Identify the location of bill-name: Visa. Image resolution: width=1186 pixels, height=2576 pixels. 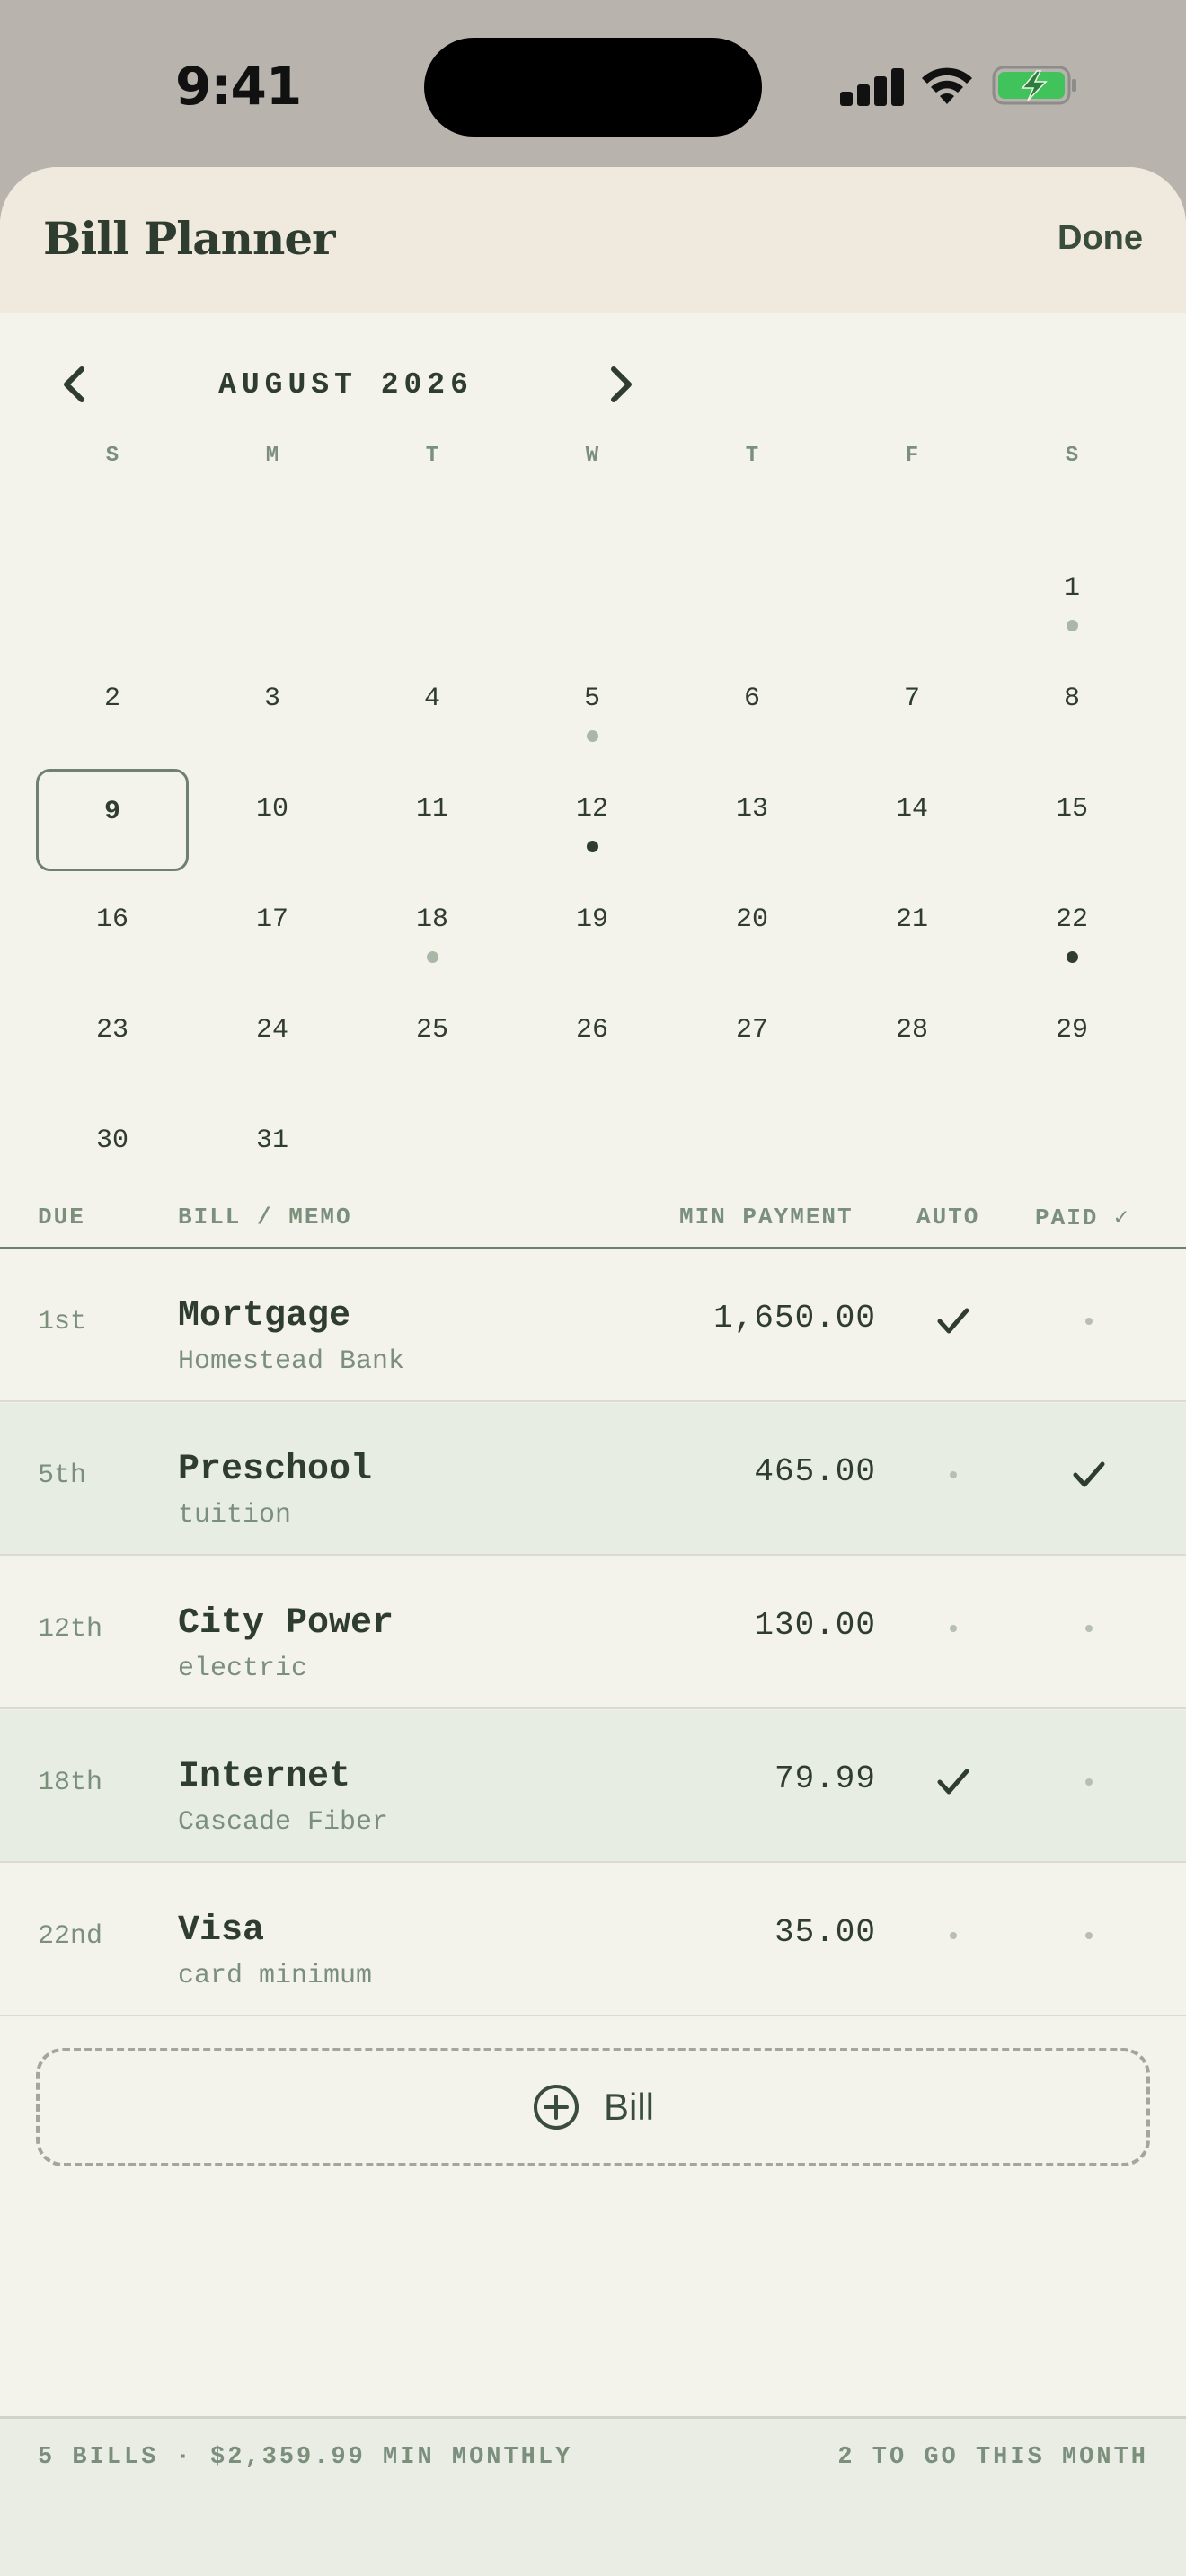
(221, 1930).